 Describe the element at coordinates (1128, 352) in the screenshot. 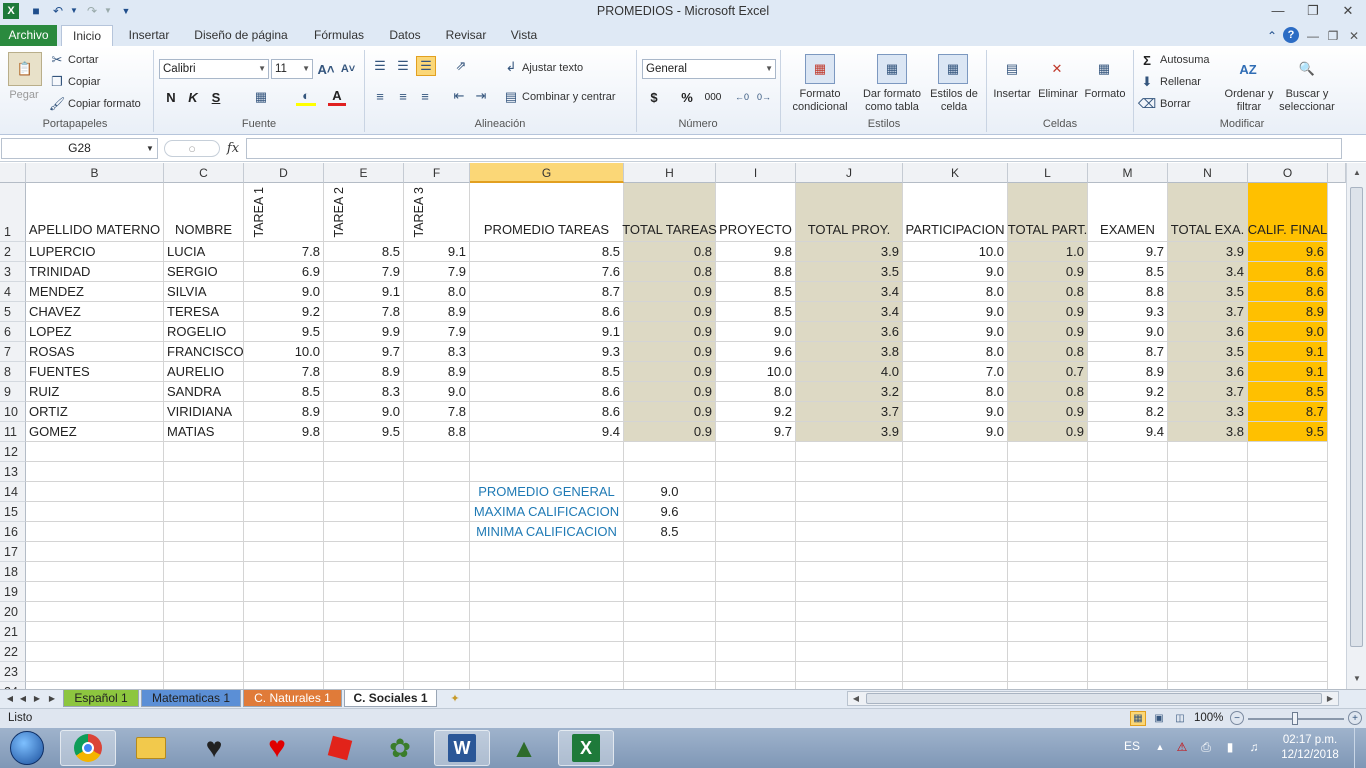

I see `cell-m7: 8.7` at that location.